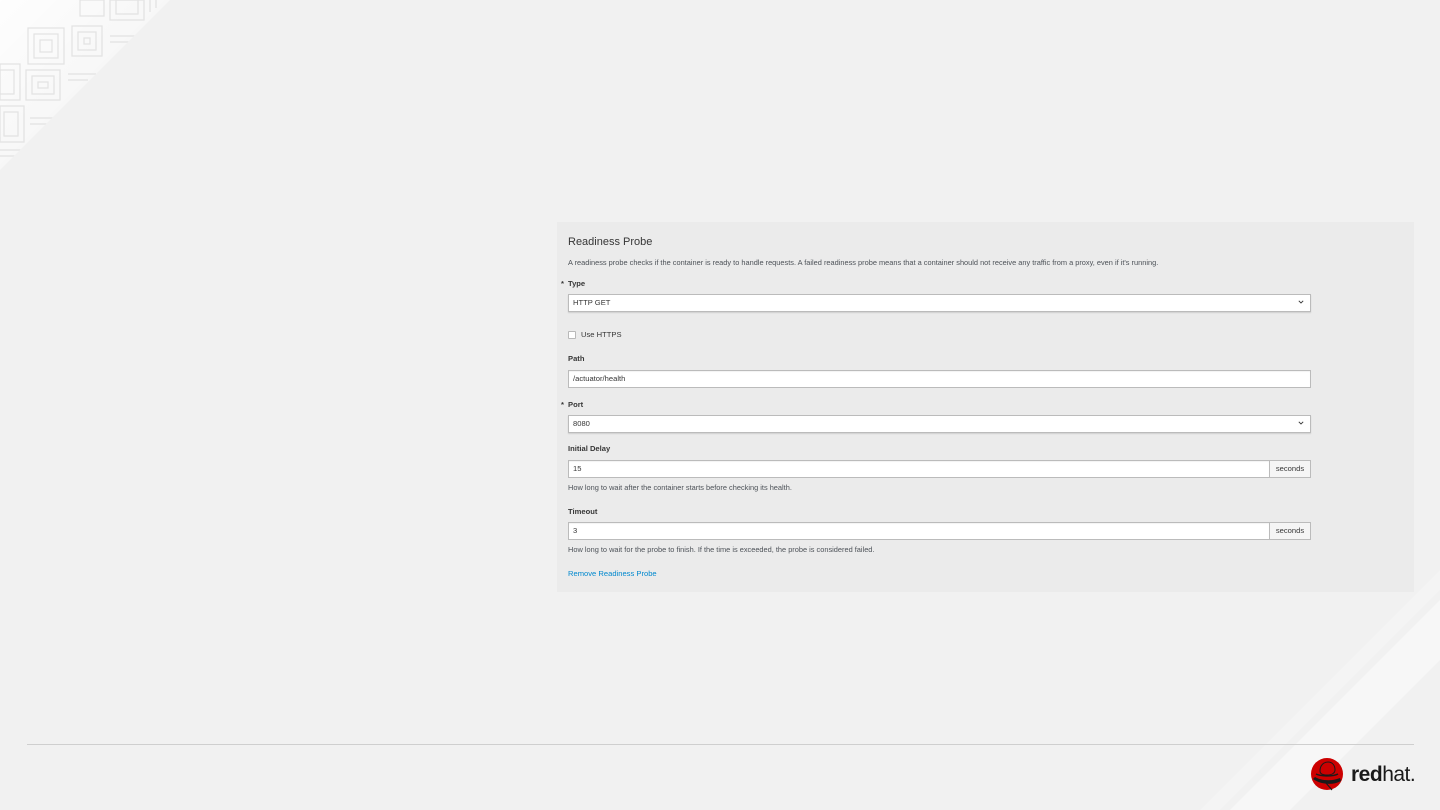 The image size is (1440, 810). I want to click on port-label-text: Port, so click(576, 404).